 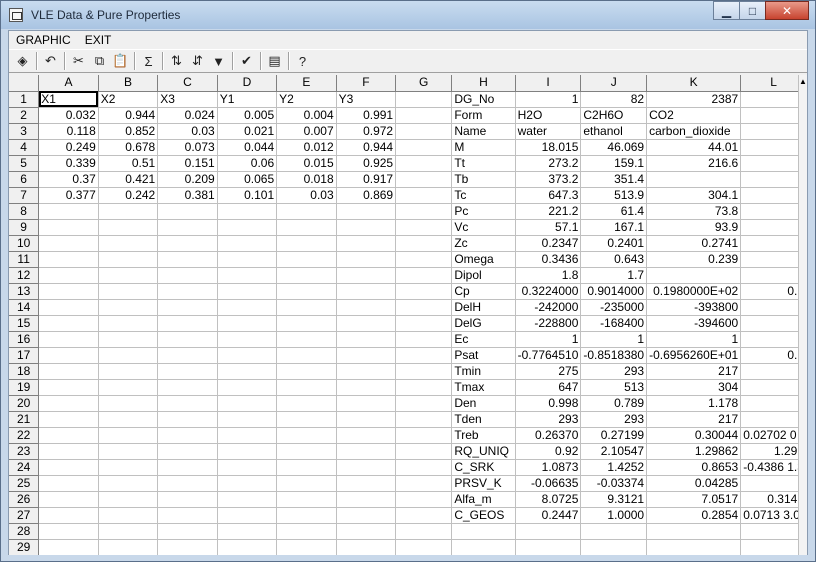 I want to click on grid-cell: DelG, so click(x=483, y=323).